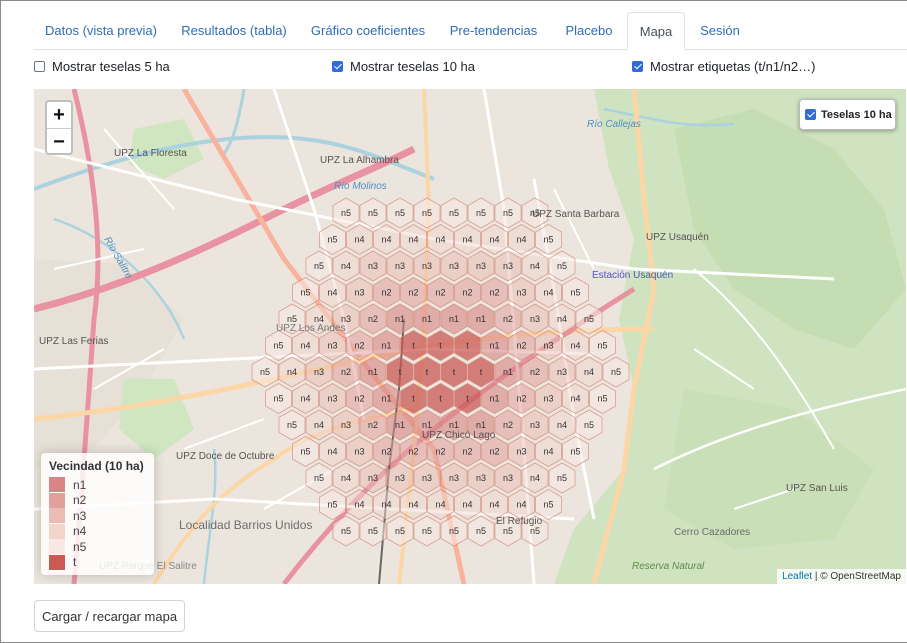 Image resolution: width=907 pixels, height=643 pixels. What do you see at coordinates (101, 30) in the screenshot?
I see `tab-datos: Datos (vista previa)` at bounding box center [101, 30].